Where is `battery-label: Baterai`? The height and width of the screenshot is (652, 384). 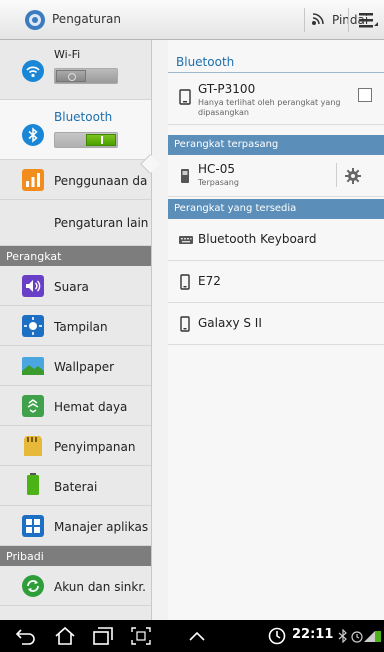 battery-label: Baterai is located at coordinates (76, 487).